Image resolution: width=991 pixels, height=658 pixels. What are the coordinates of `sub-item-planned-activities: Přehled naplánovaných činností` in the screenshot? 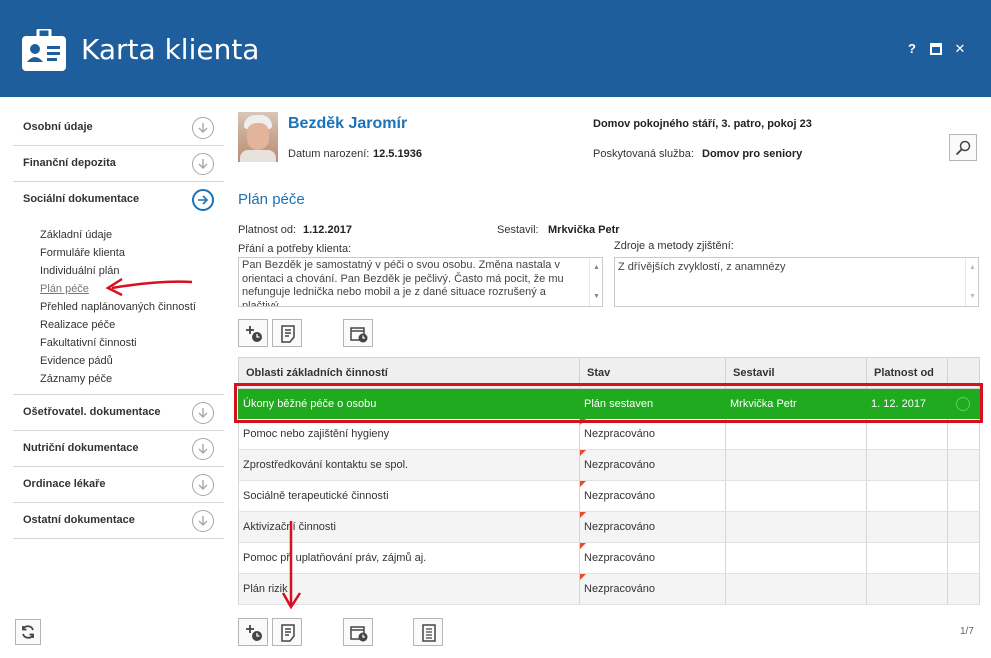 It's located at (118, 307).